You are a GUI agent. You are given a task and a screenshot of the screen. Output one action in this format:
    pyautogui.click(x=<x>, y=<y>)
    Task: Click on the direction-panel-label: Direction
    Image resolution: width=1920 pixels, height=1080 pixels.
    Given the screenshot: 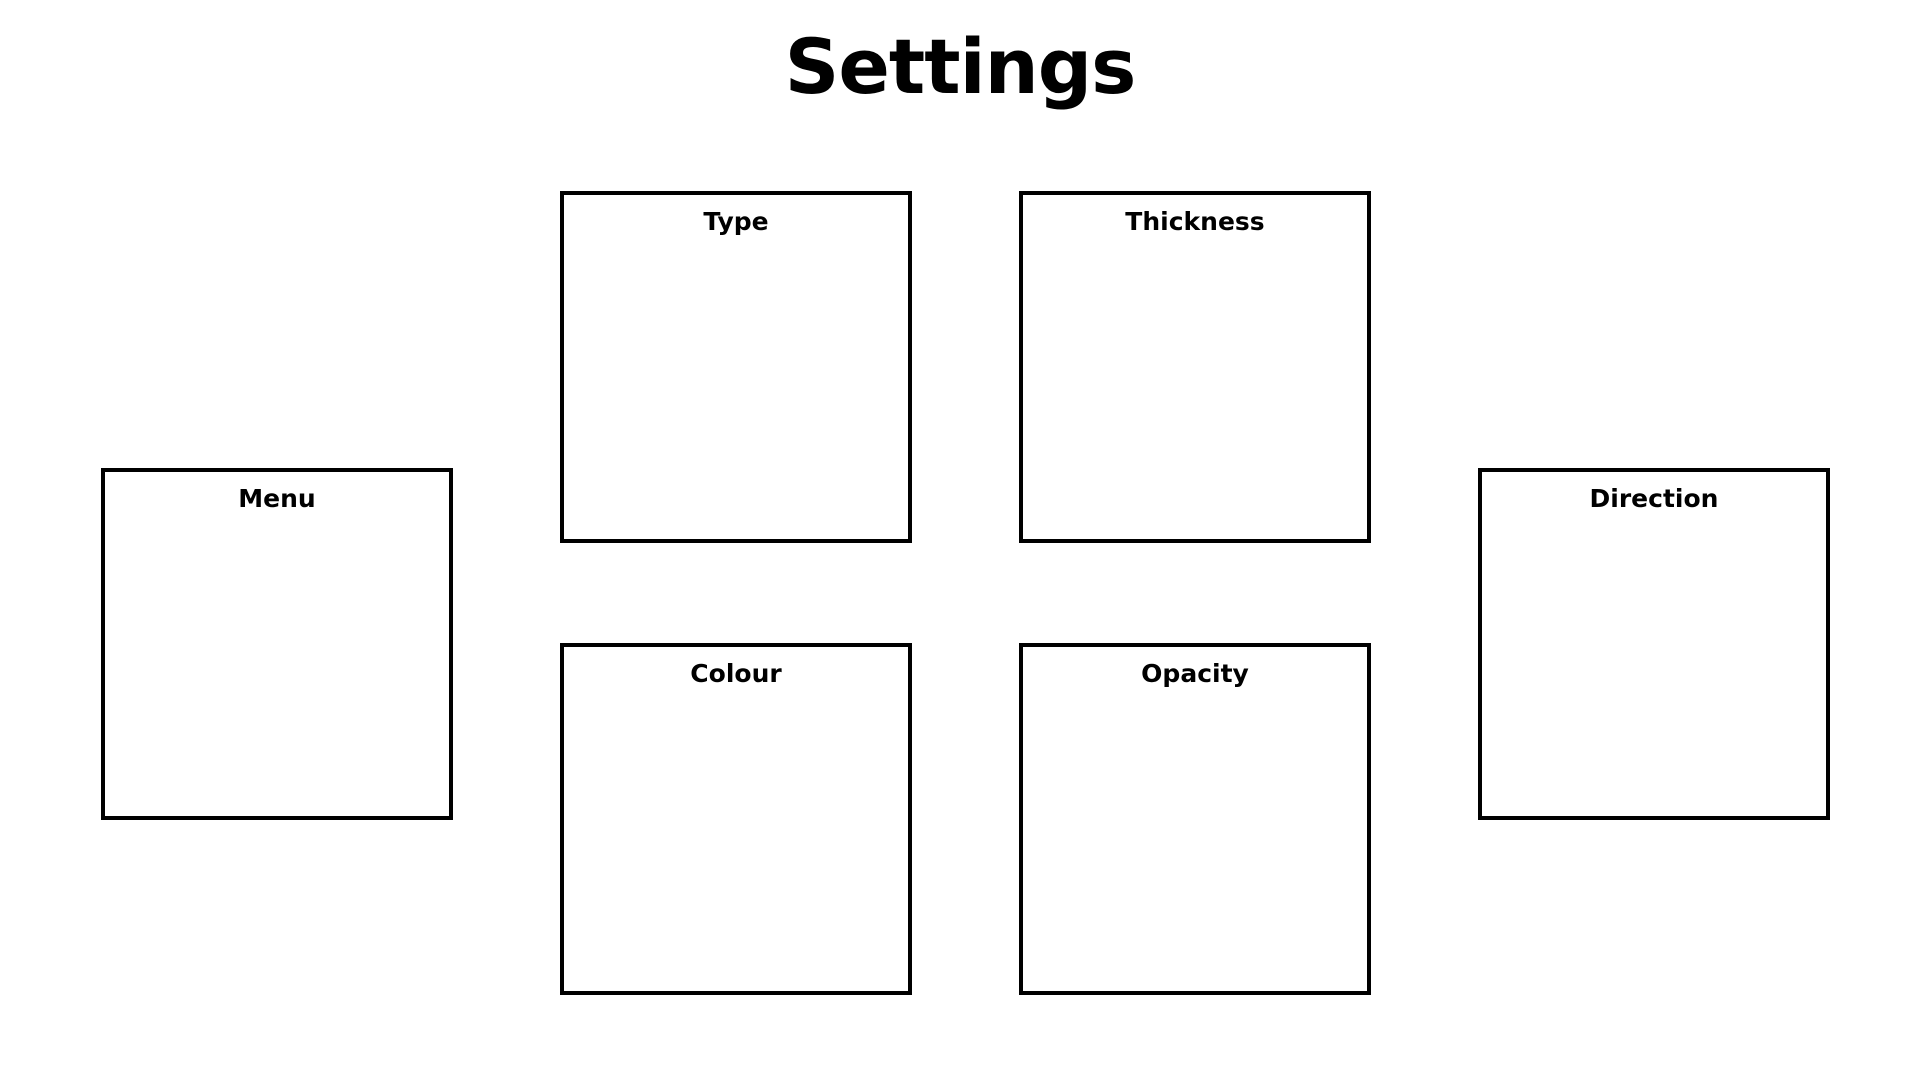 What is the action you would take?
    pyautogui.click(x=1654, y=498)
    